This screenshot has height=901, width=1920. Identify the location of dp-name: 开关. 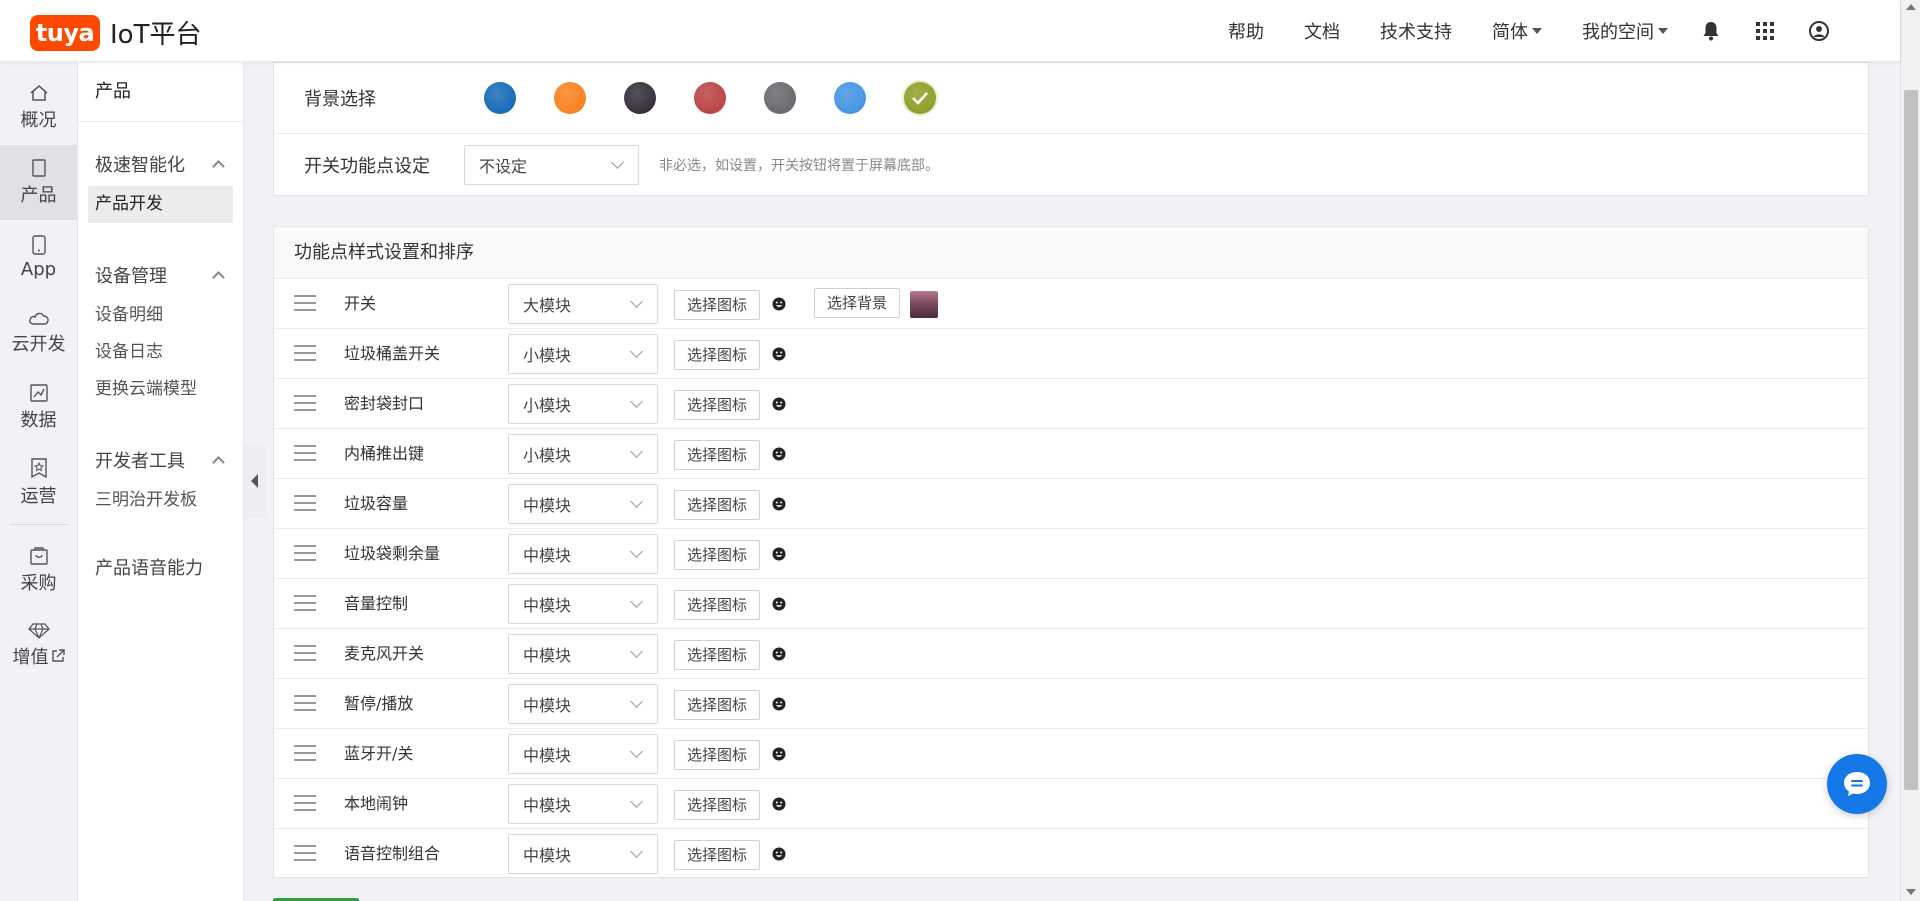
(360, 303).